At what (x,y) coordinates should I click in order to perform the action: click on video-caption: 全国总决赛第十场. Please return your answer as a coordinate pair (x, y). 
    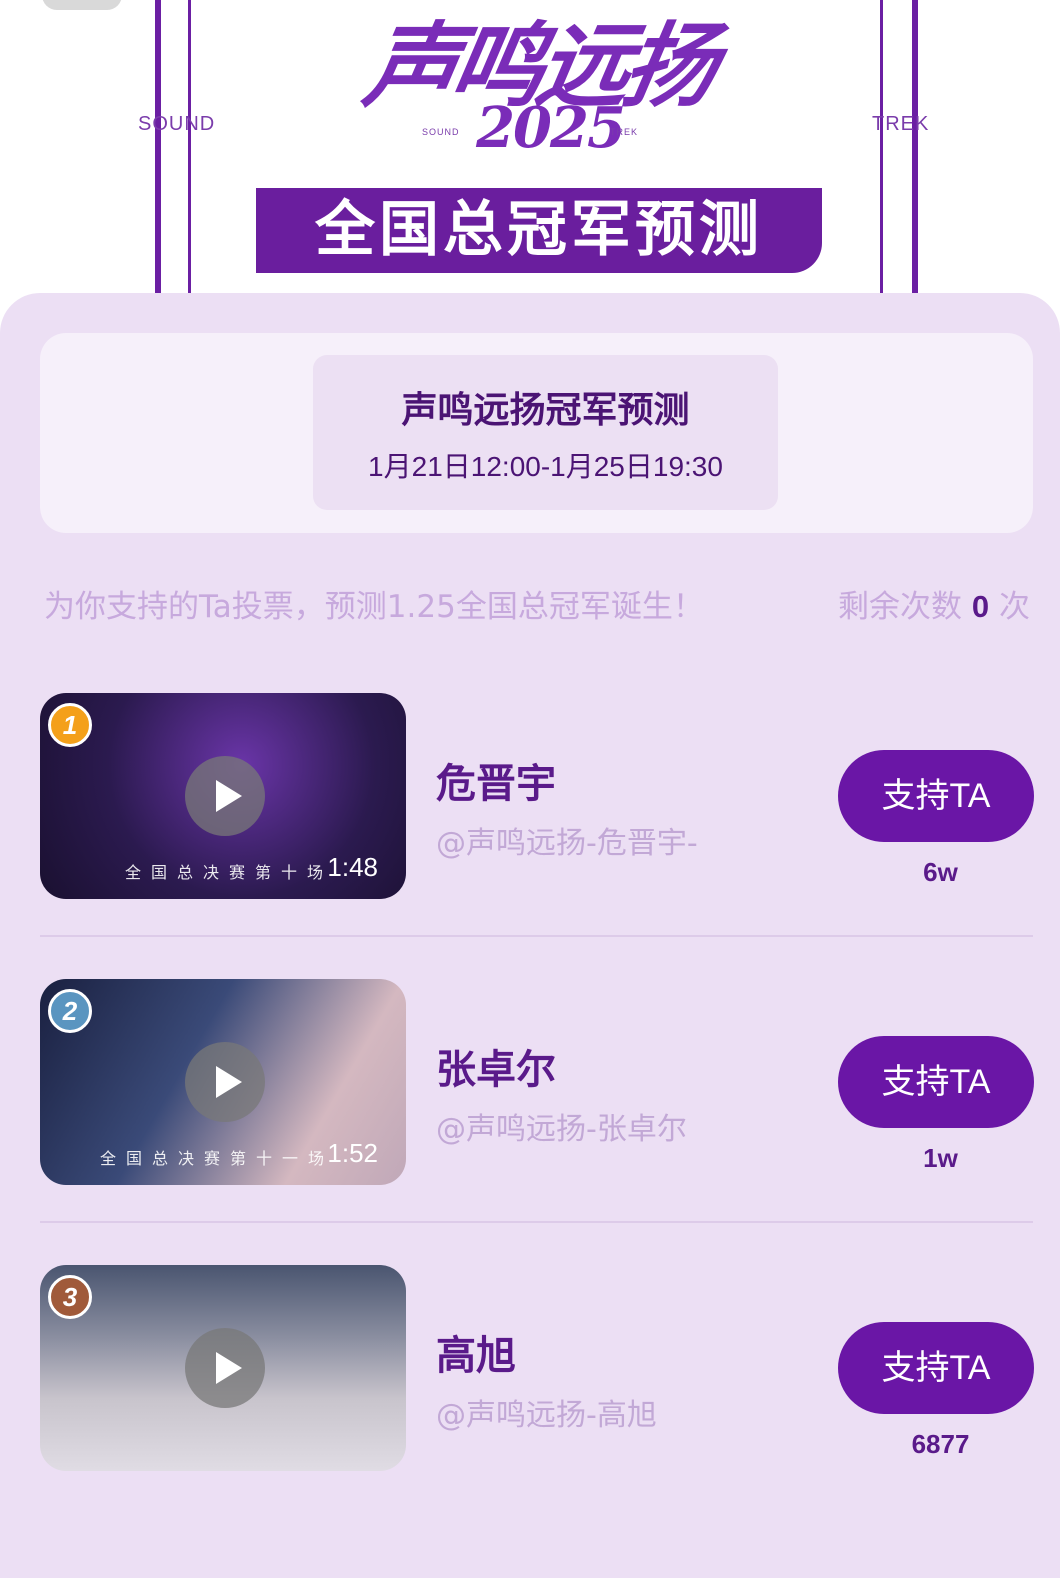
    Looking at the image, I should click on (229, 872).